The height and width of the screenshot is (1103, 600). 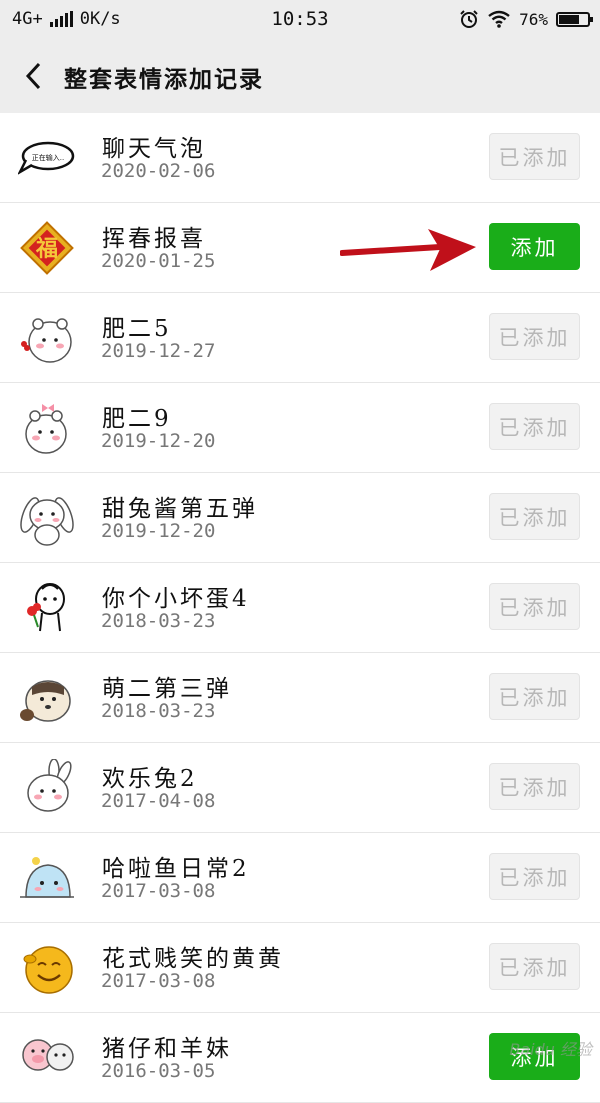 I want to click on chubby-bear-bow-sticker, so click(x=47, y=428).